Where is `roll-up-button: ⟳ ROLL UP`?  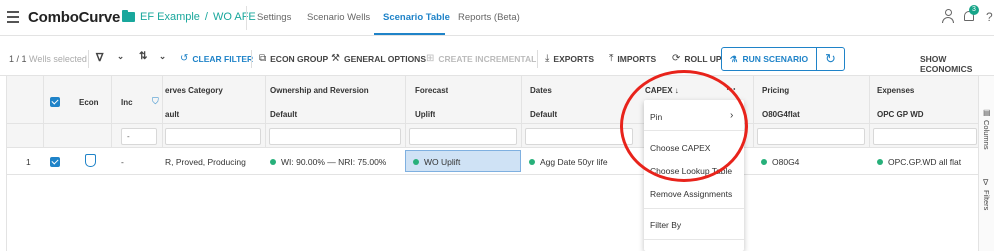 roll-up-button: ⟳ ROLL UP is located at coordinates (697, 58).